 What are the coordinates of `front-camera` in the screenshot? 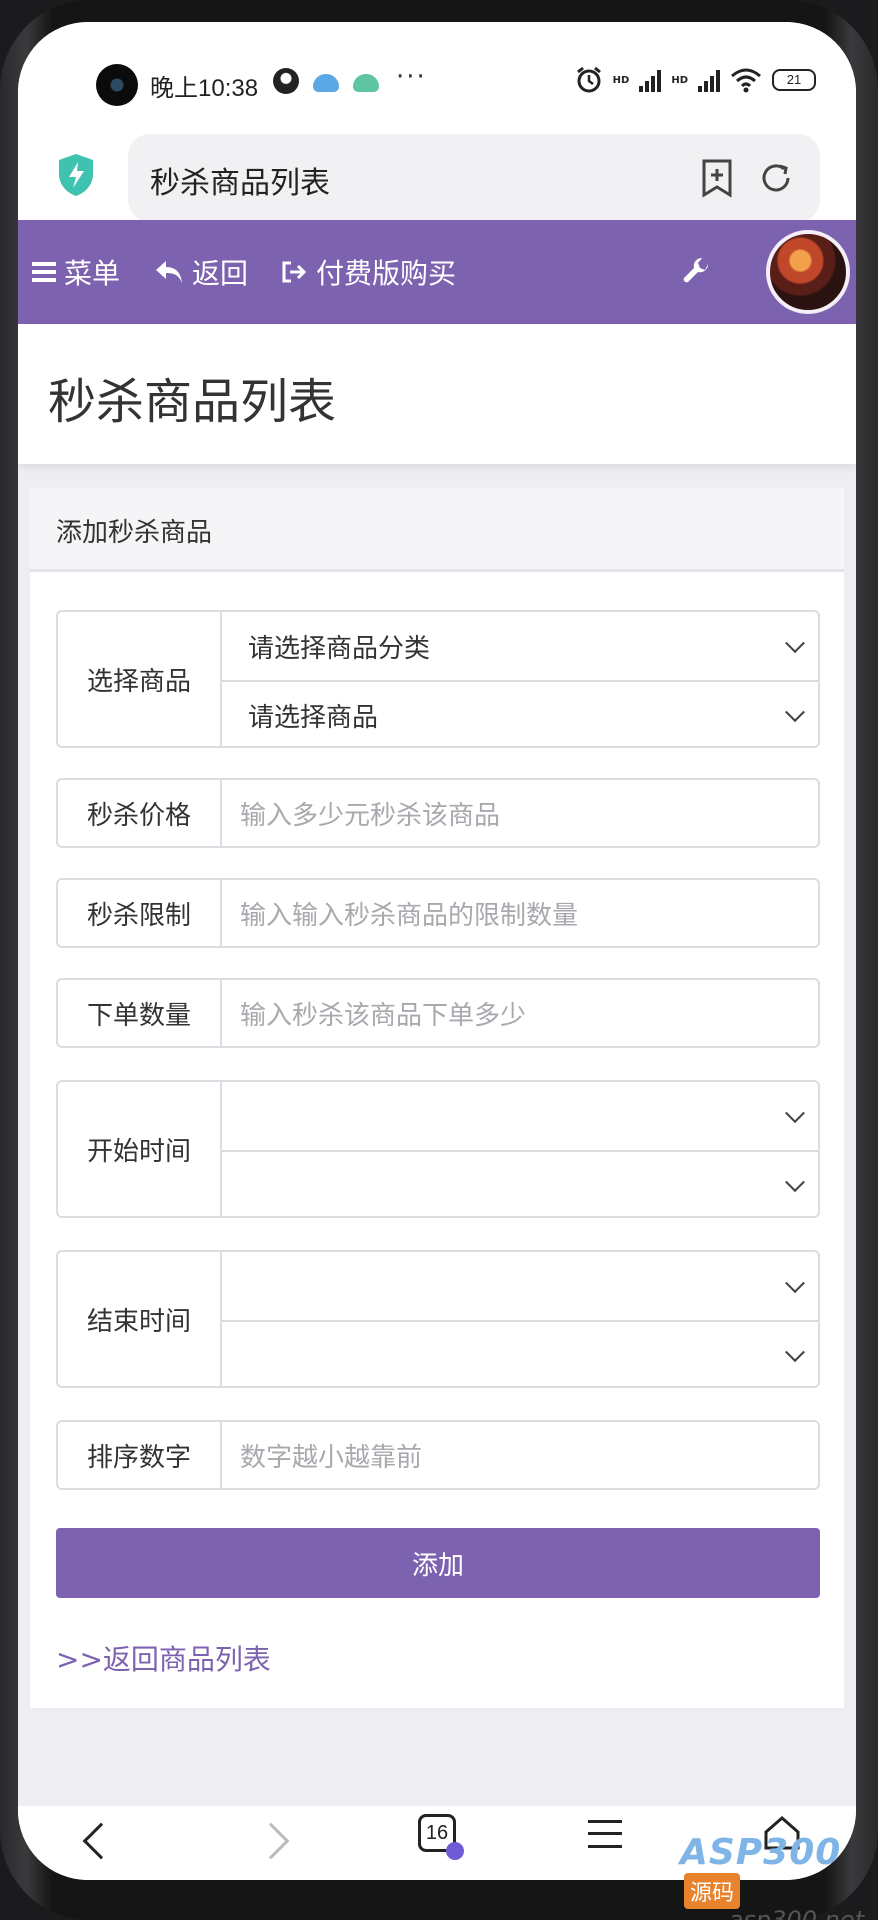 It's located at (117, 85).